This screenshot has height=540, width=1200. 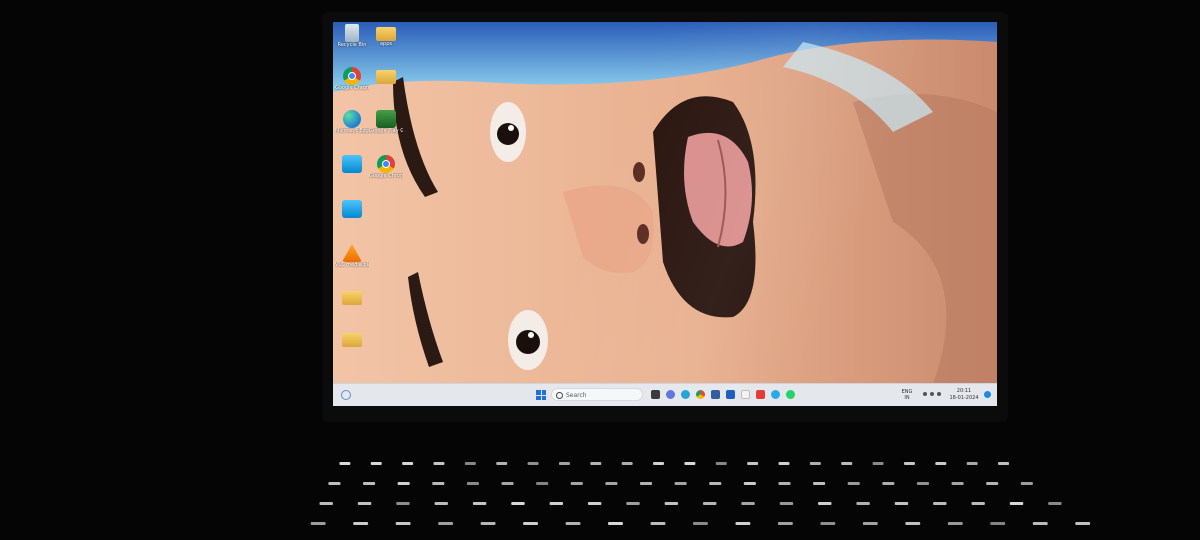 I want to click on start-icon-tile, so click(x=544, y=392).